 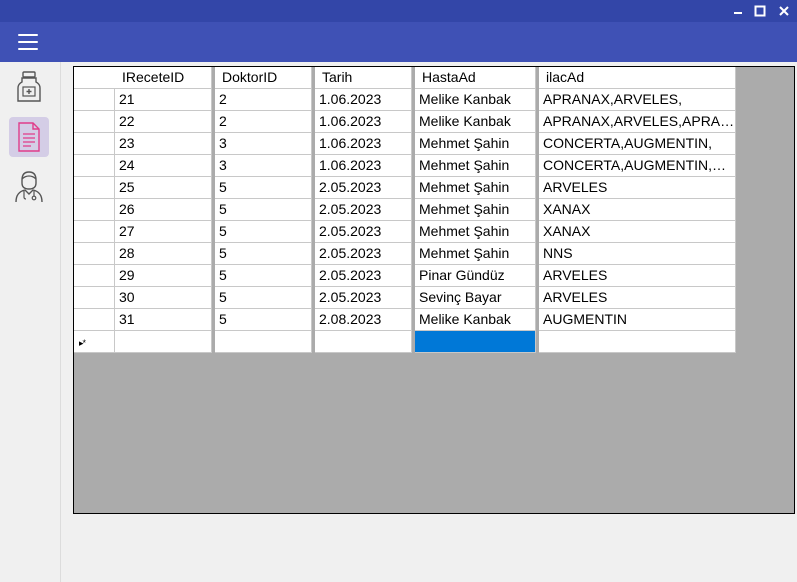 I want to click on sidebar-item-doctors, so click(x=29, y=186).